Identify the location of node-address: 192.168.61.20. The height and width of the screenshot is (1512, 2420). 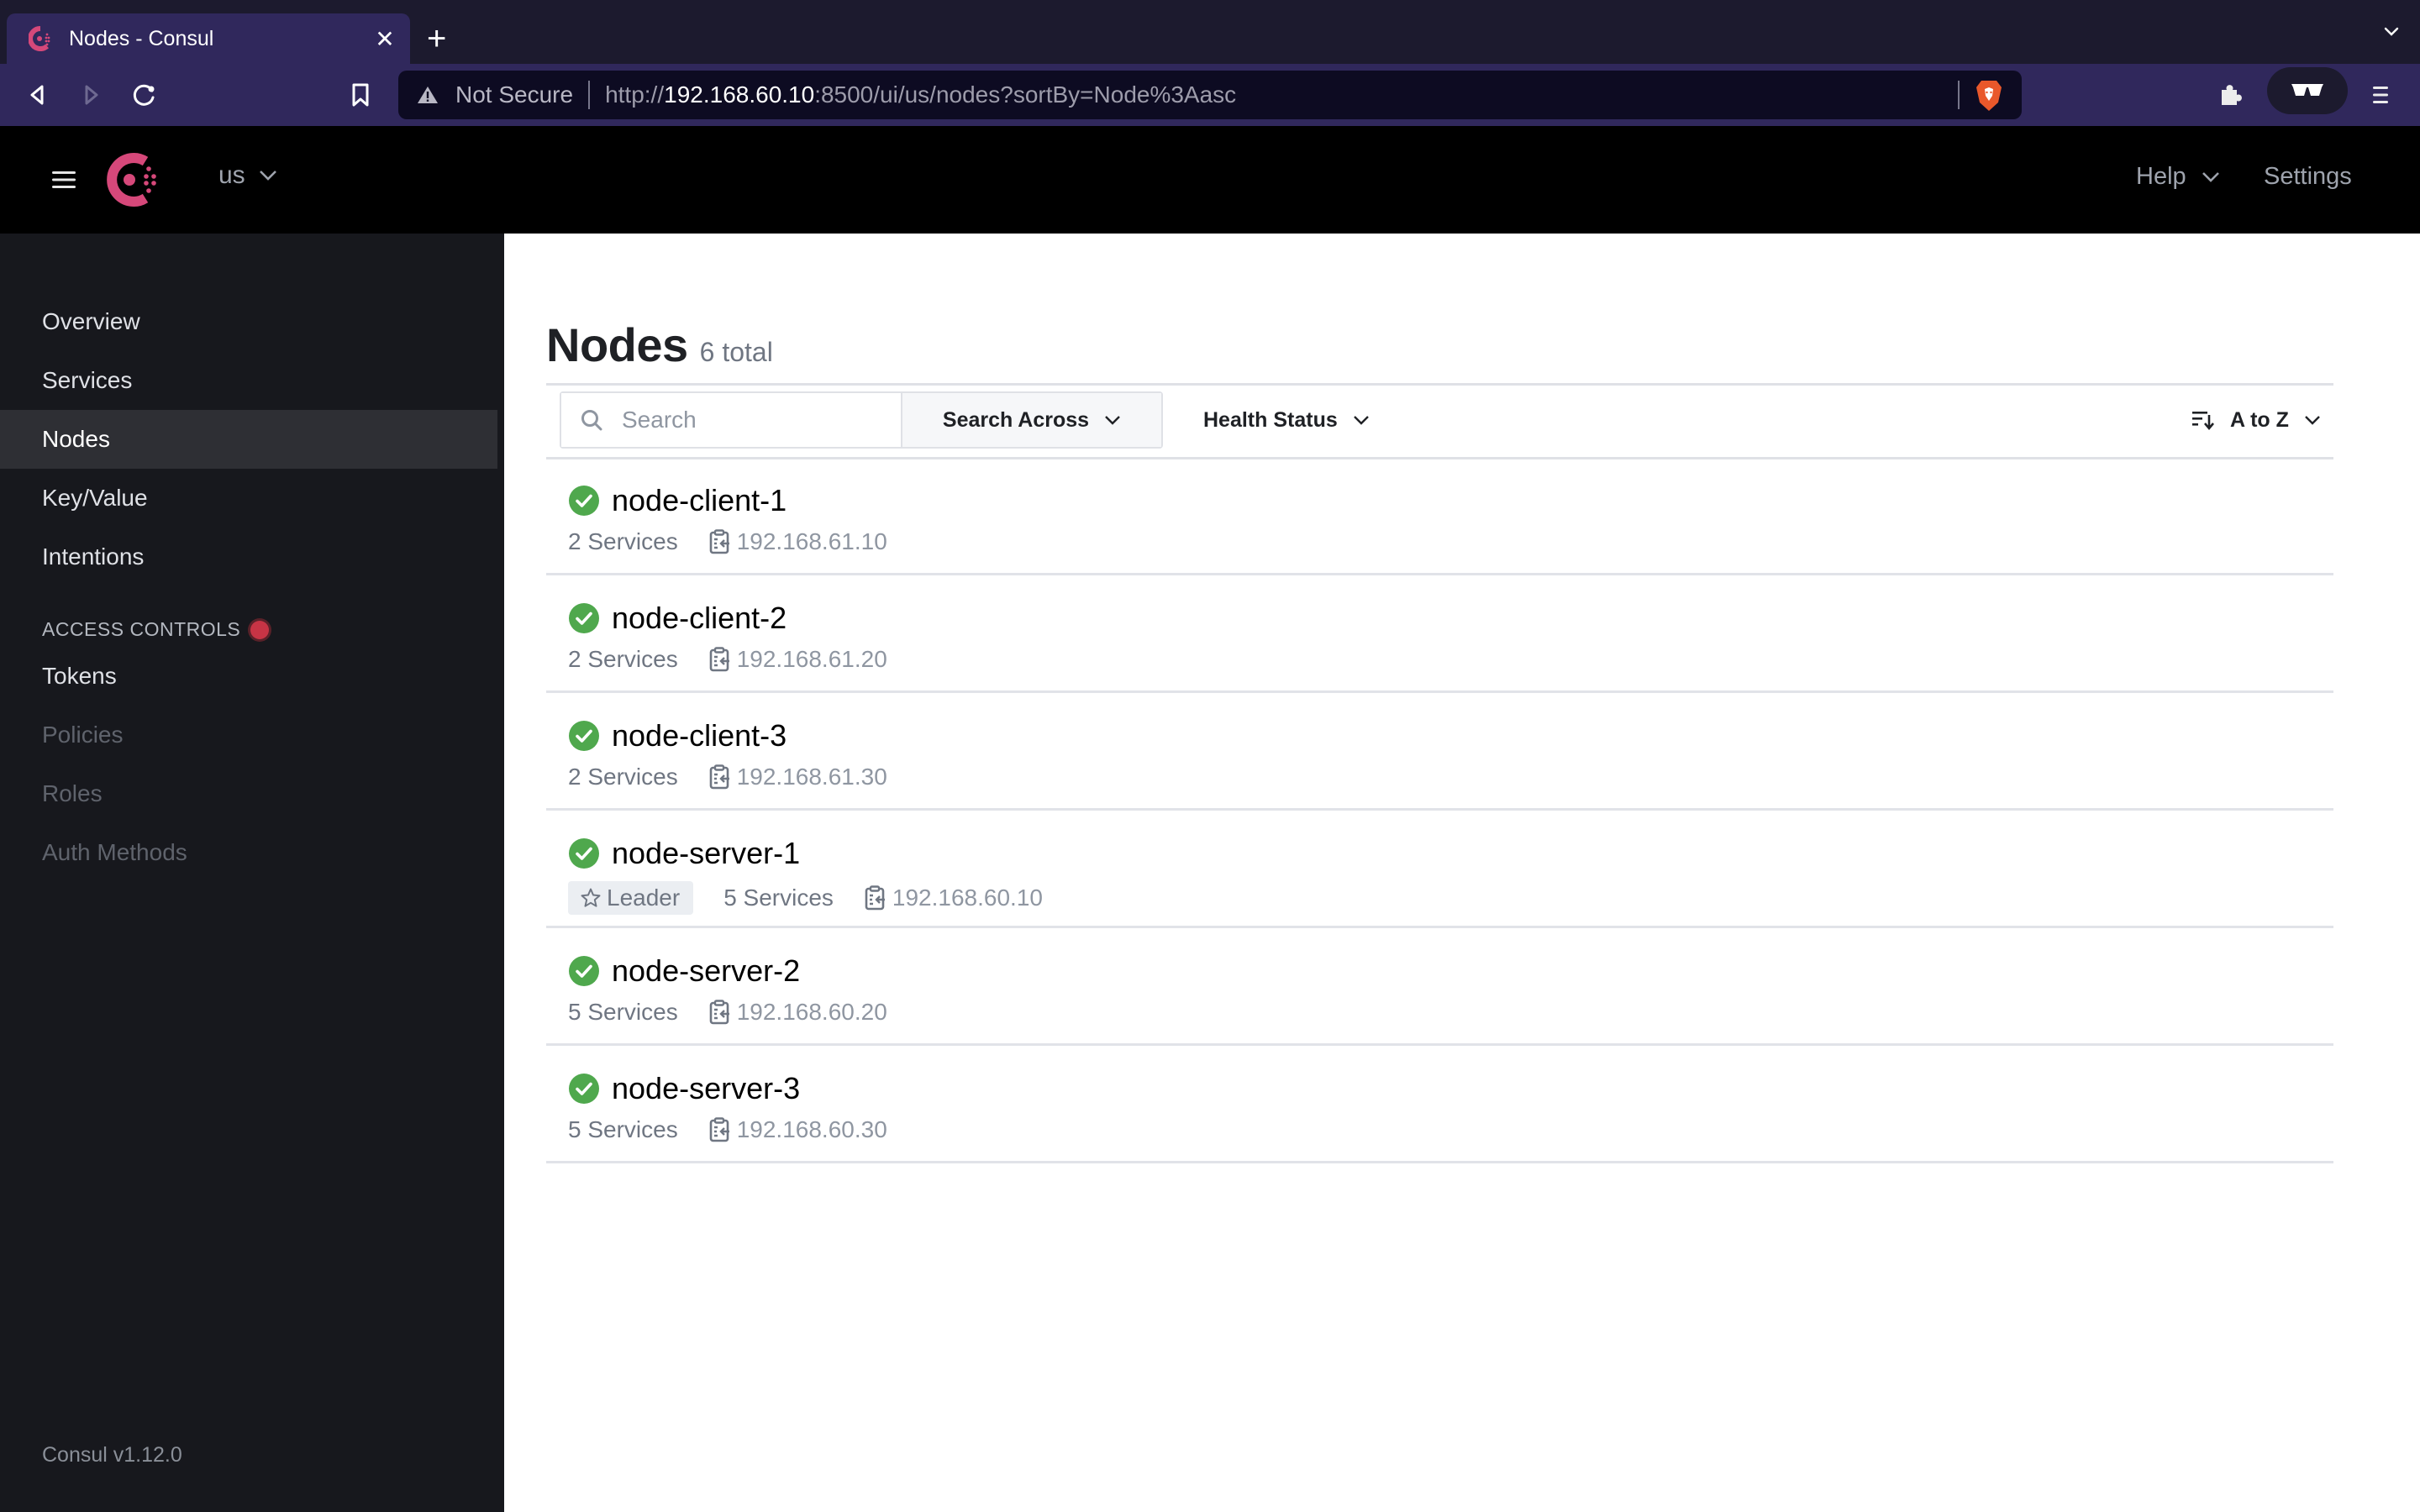
(797, 659).